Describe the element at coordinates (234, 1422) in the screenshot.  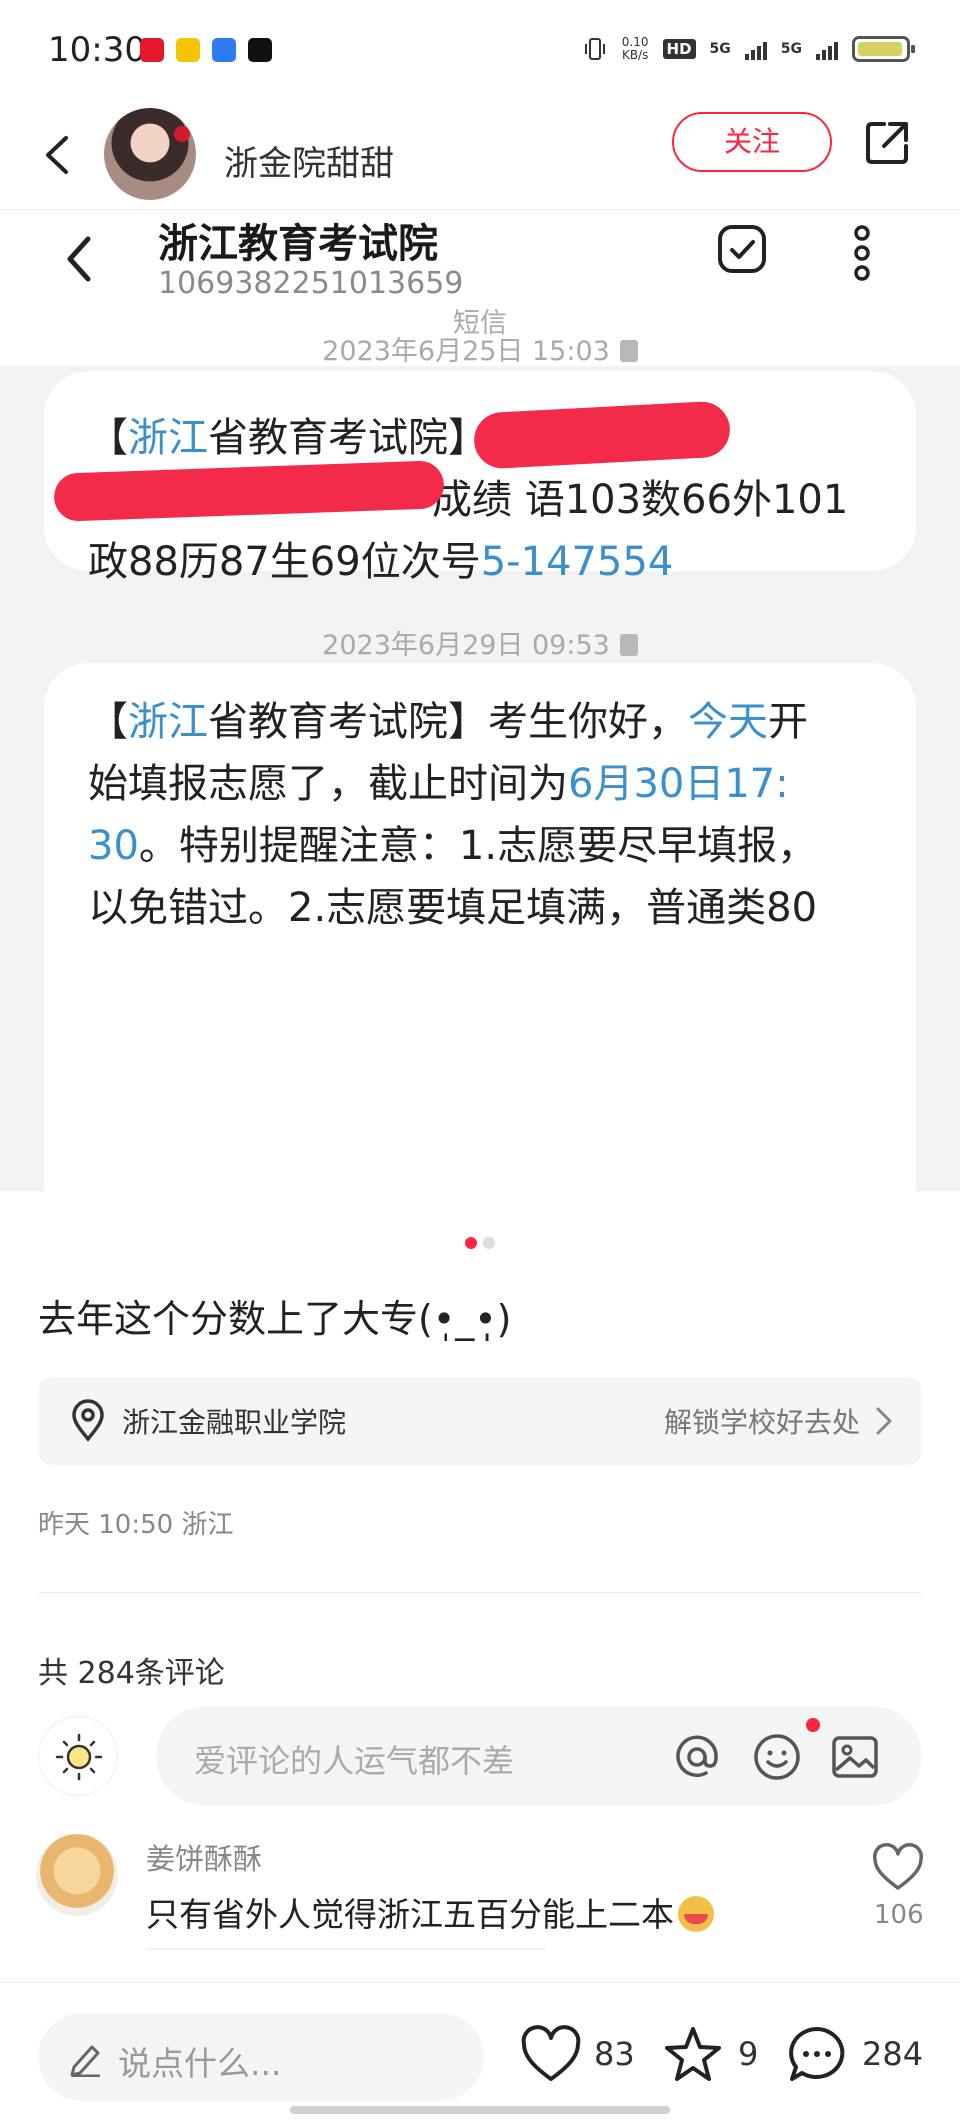
I see `location-name: 浙江金融职业学院` at that location.